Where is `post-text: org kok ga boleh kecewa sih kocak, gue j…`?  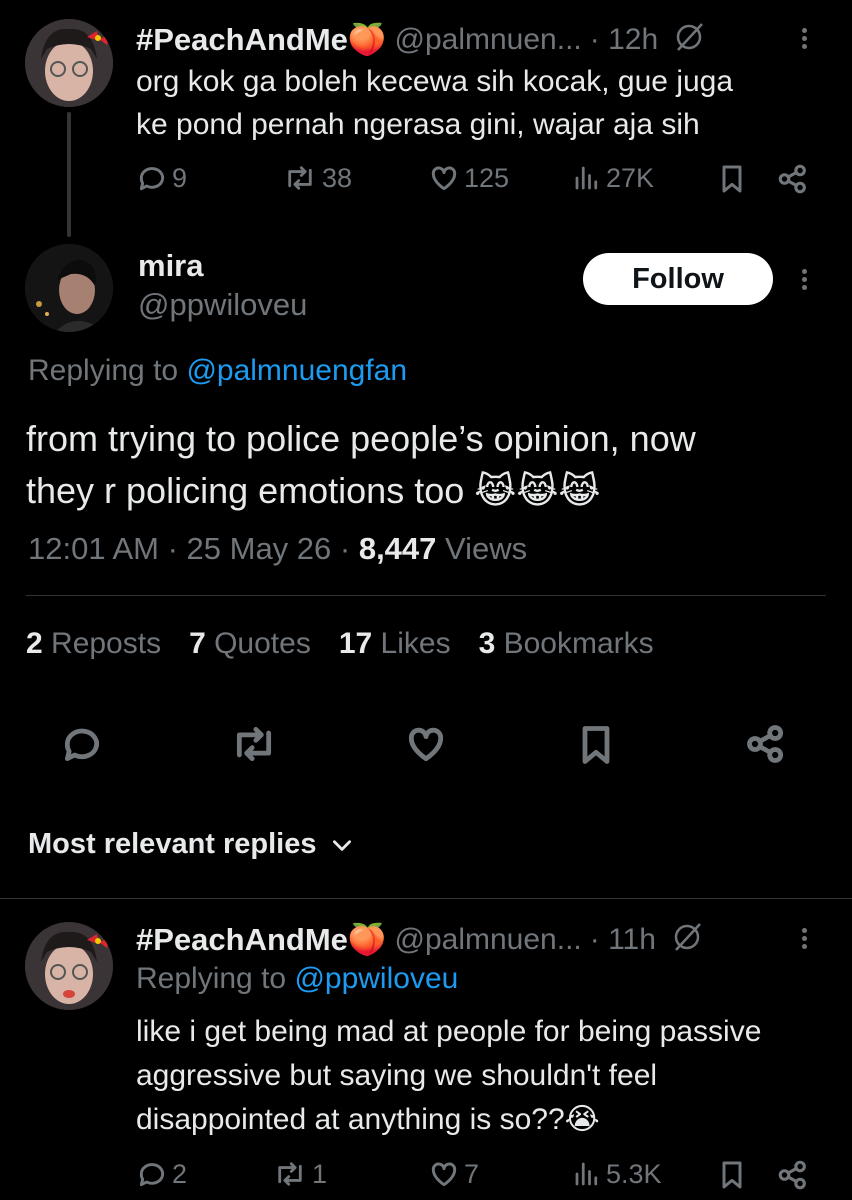
post-text: org kok ga boleh kecewa sih kocak, gue j… is located at coordinates (435, 103).